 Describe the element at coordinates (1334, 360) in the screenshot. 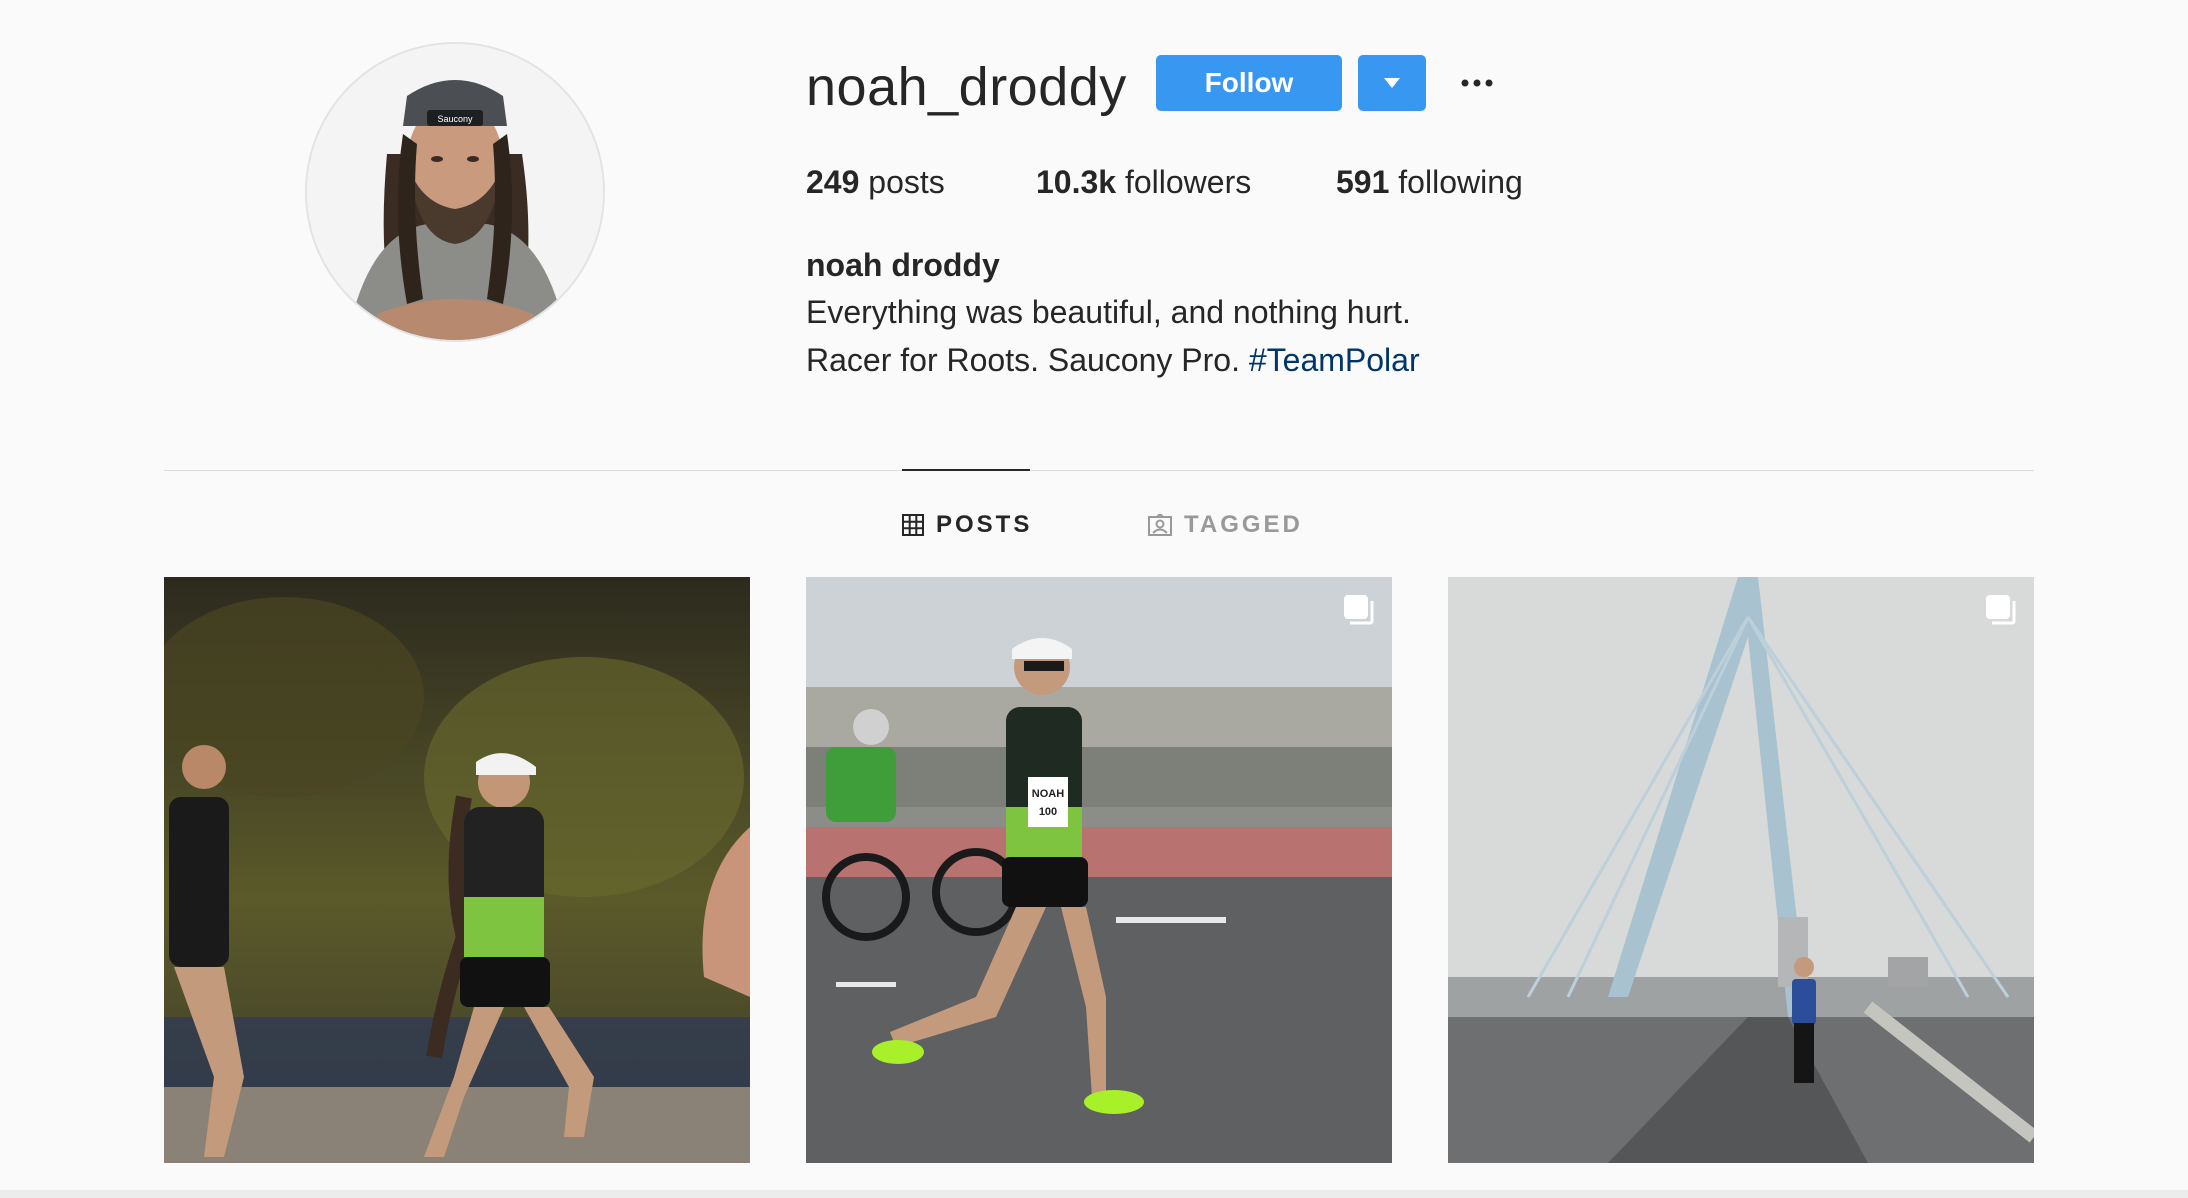

I see `bio-hashtag-link: #TeamPolar` at that location.